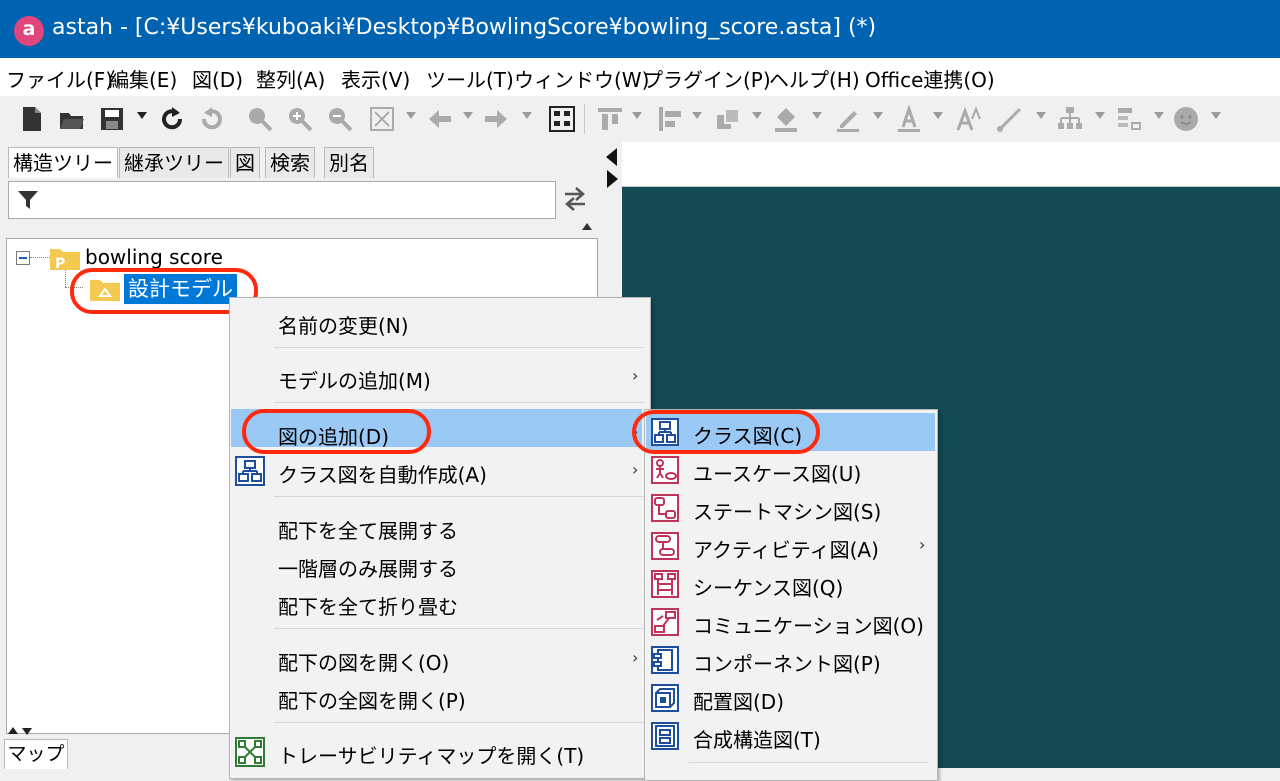 This screenshot has height=781, width=1280. I want to click on tree-layout-icon, so click(1070, 119).